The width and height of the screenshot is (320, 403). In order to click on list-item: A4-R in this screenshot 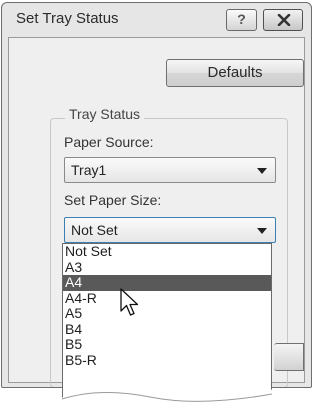, I will do `click(167, 298)`.